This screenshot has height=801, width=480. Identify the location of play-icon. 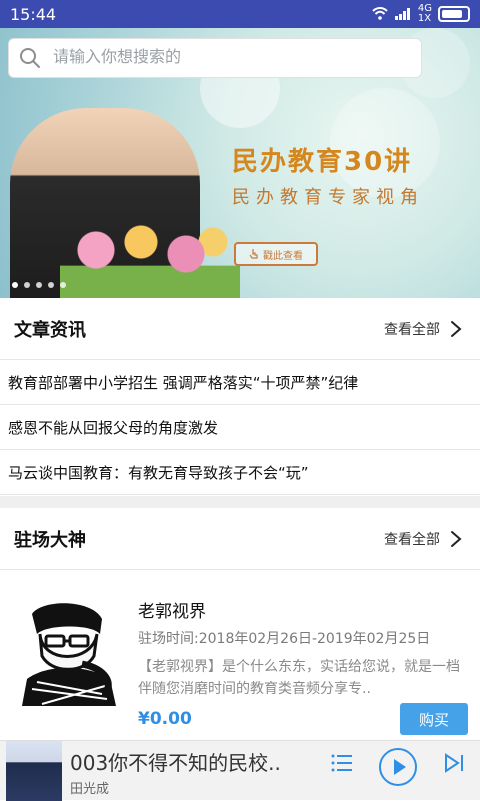
(398, 767).